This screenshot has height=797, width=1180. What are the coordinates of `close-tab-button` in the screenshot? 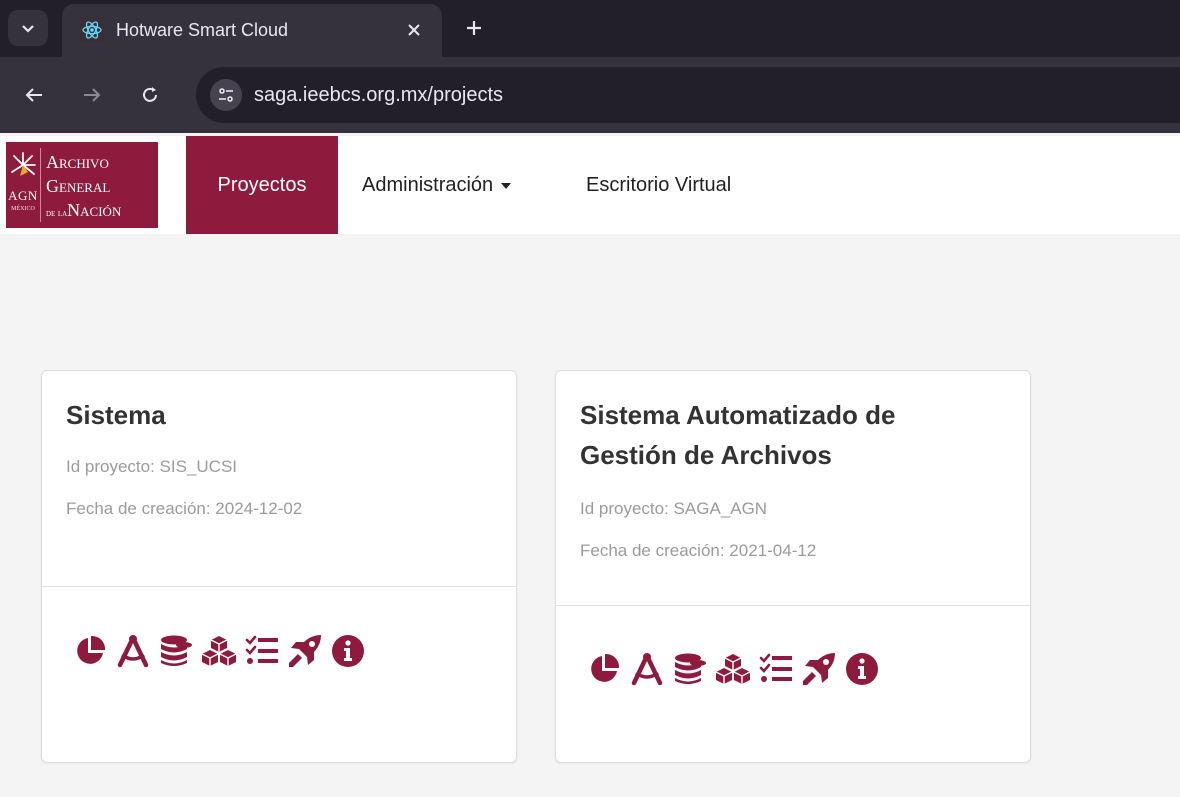 It's located at (414, 30).